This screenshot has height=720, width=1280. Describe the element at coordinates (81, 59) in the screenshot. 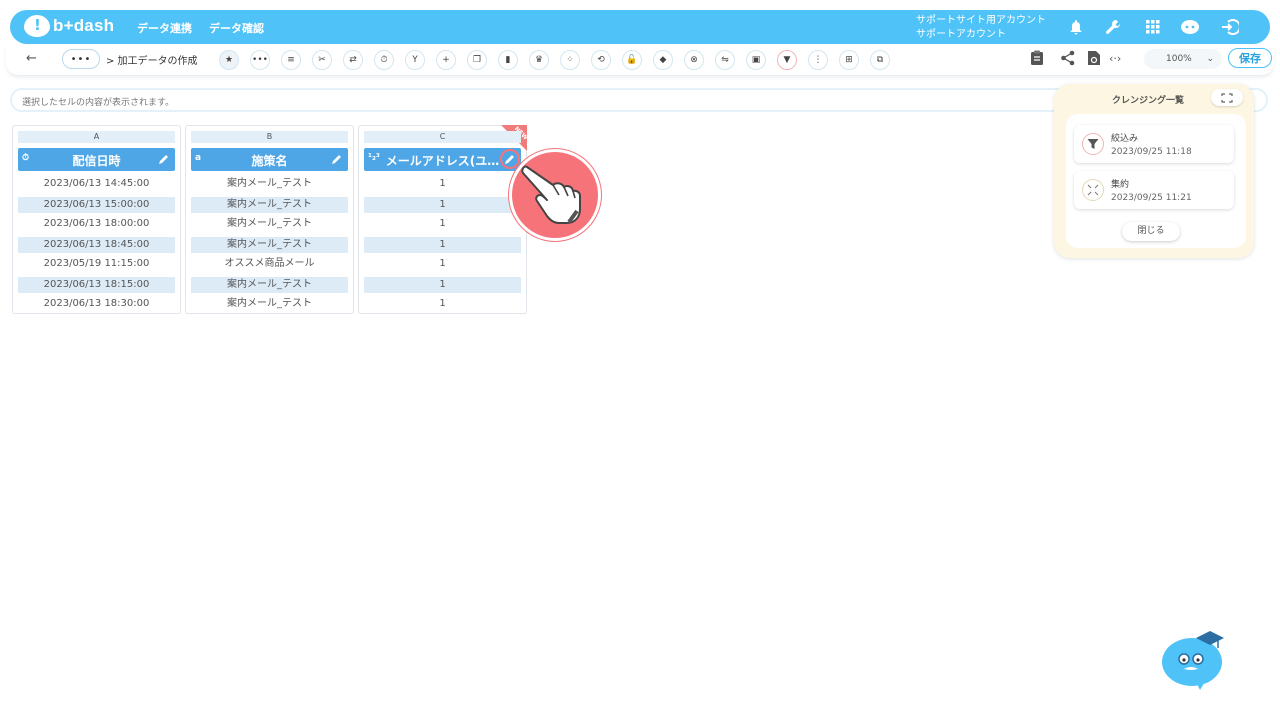

I see `more-breadcrumb-button: •••` at that location.